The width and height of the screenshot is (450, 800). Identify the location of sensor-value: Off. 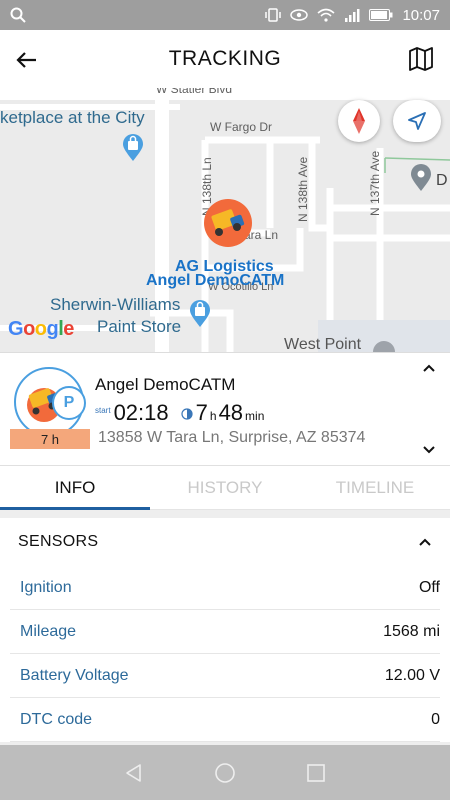
(429, 587).